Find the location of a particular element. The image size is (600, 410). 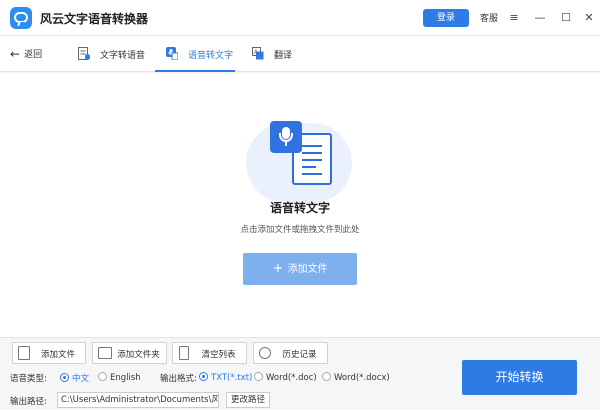

tab-speech-to-text: 语音转文字 is located at coordinates (201, 54).